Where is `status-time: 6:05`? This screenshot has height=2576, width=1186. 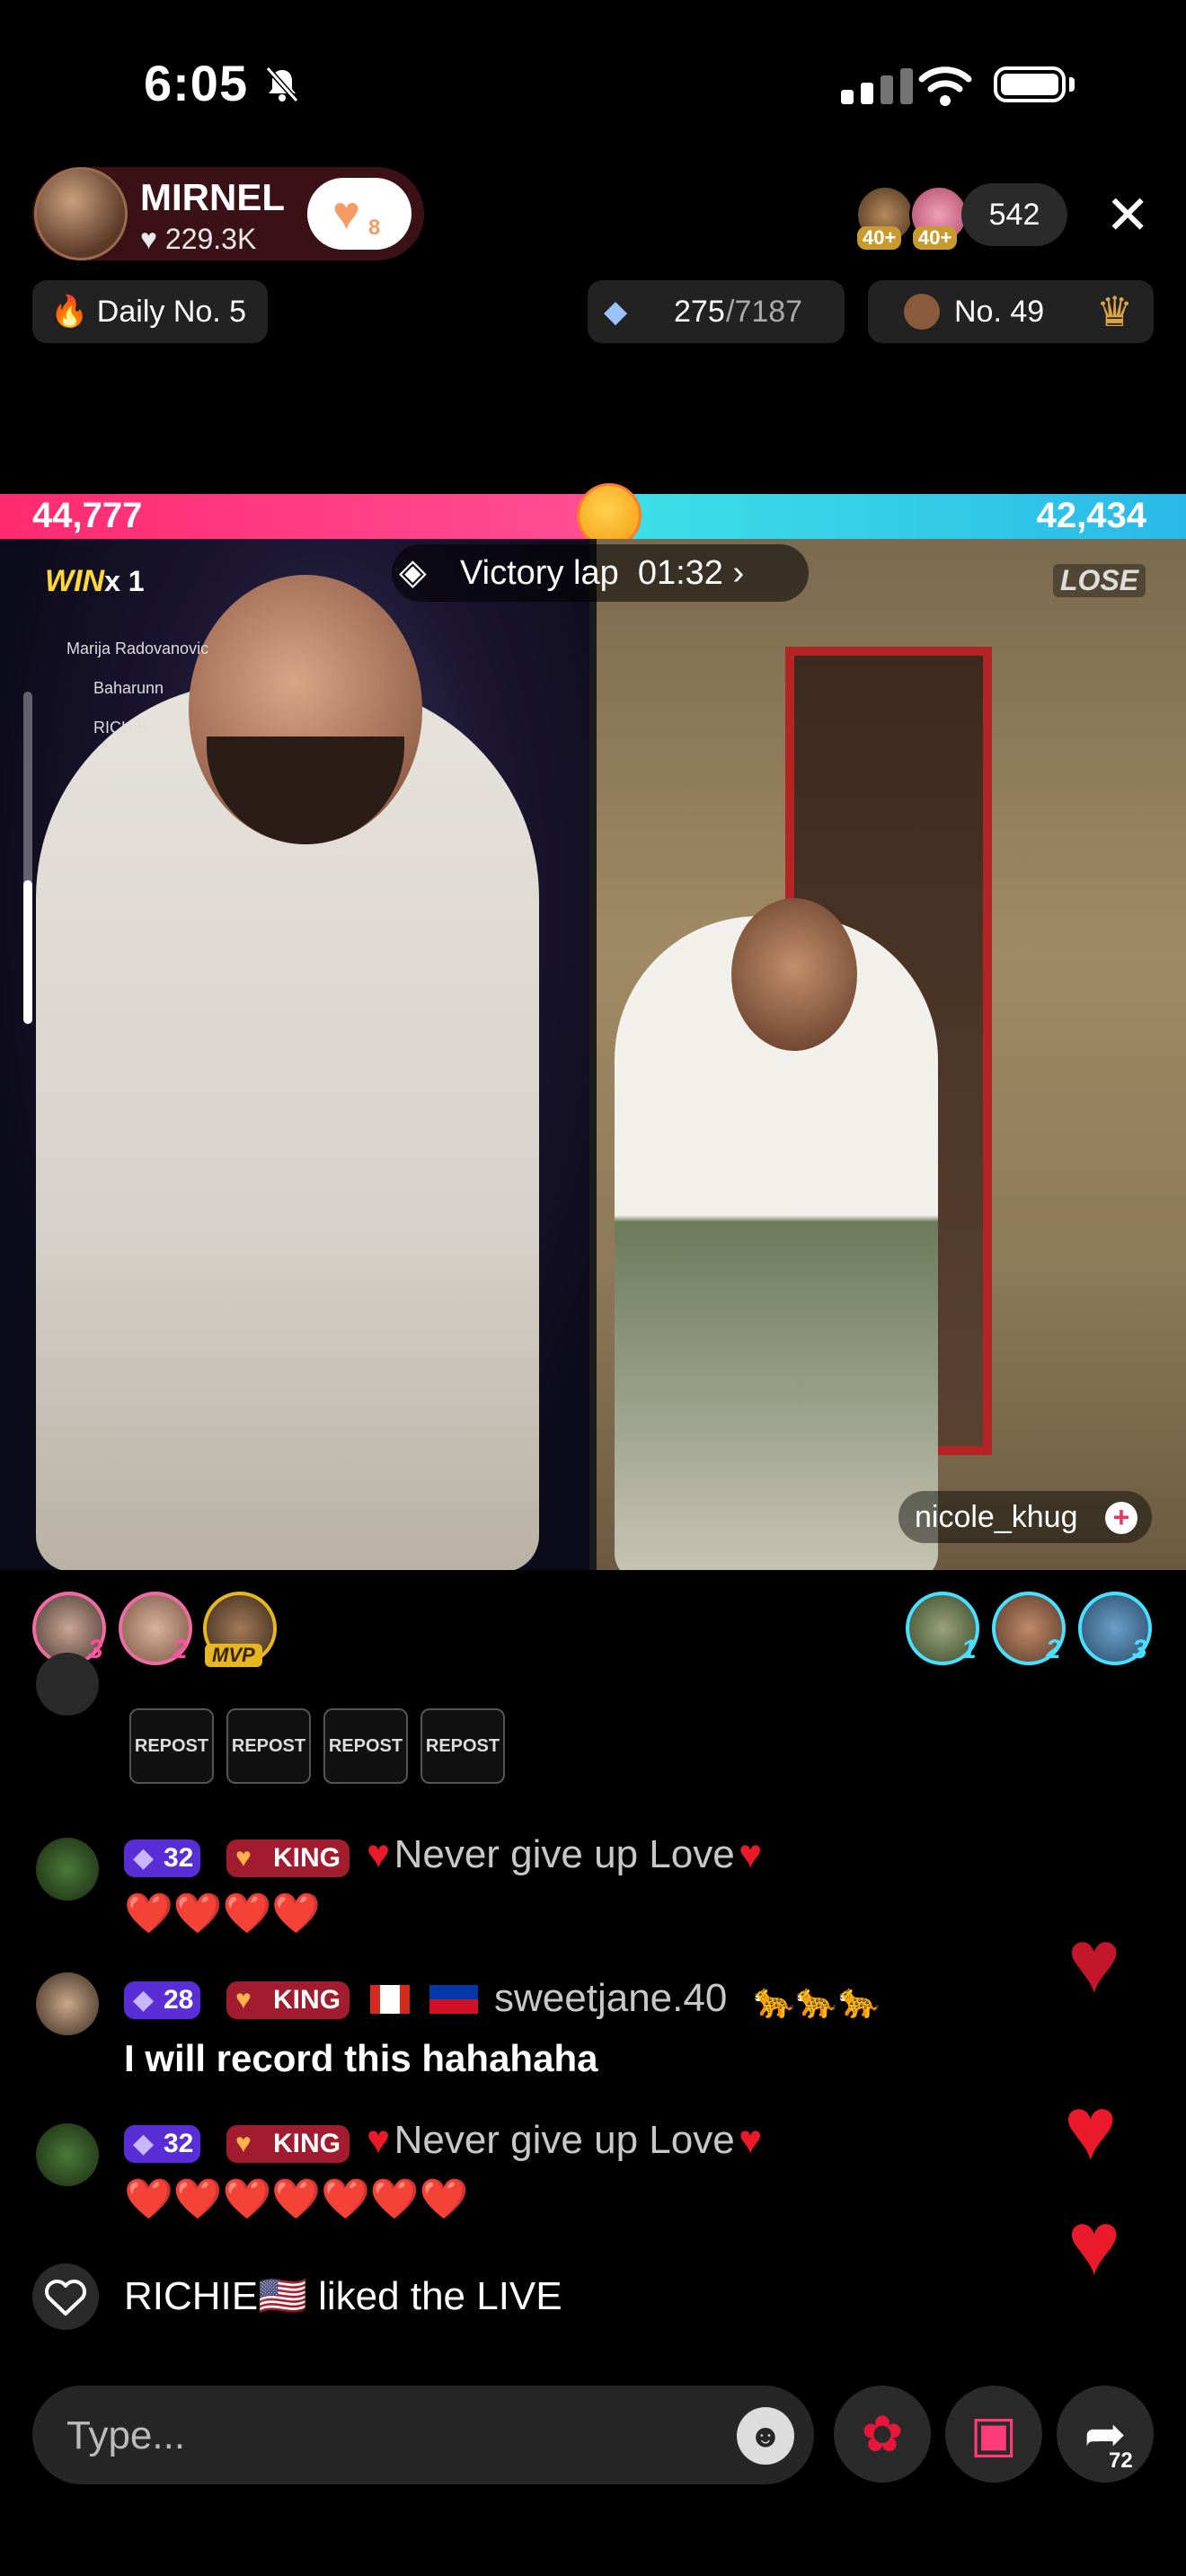 status-time: 6:05 is located at coordinates (196, 83).